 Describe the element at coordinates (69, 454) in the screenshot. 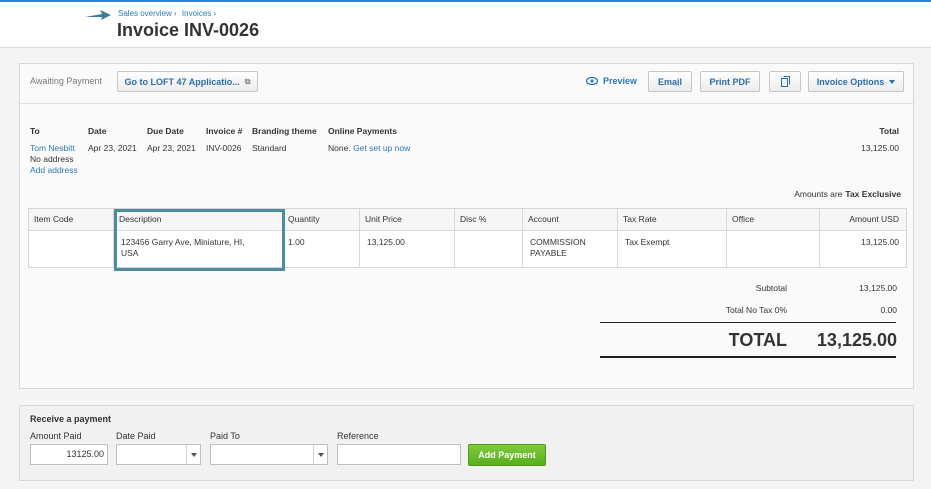

I see `amount-paid-input: 13125.00` at that location.